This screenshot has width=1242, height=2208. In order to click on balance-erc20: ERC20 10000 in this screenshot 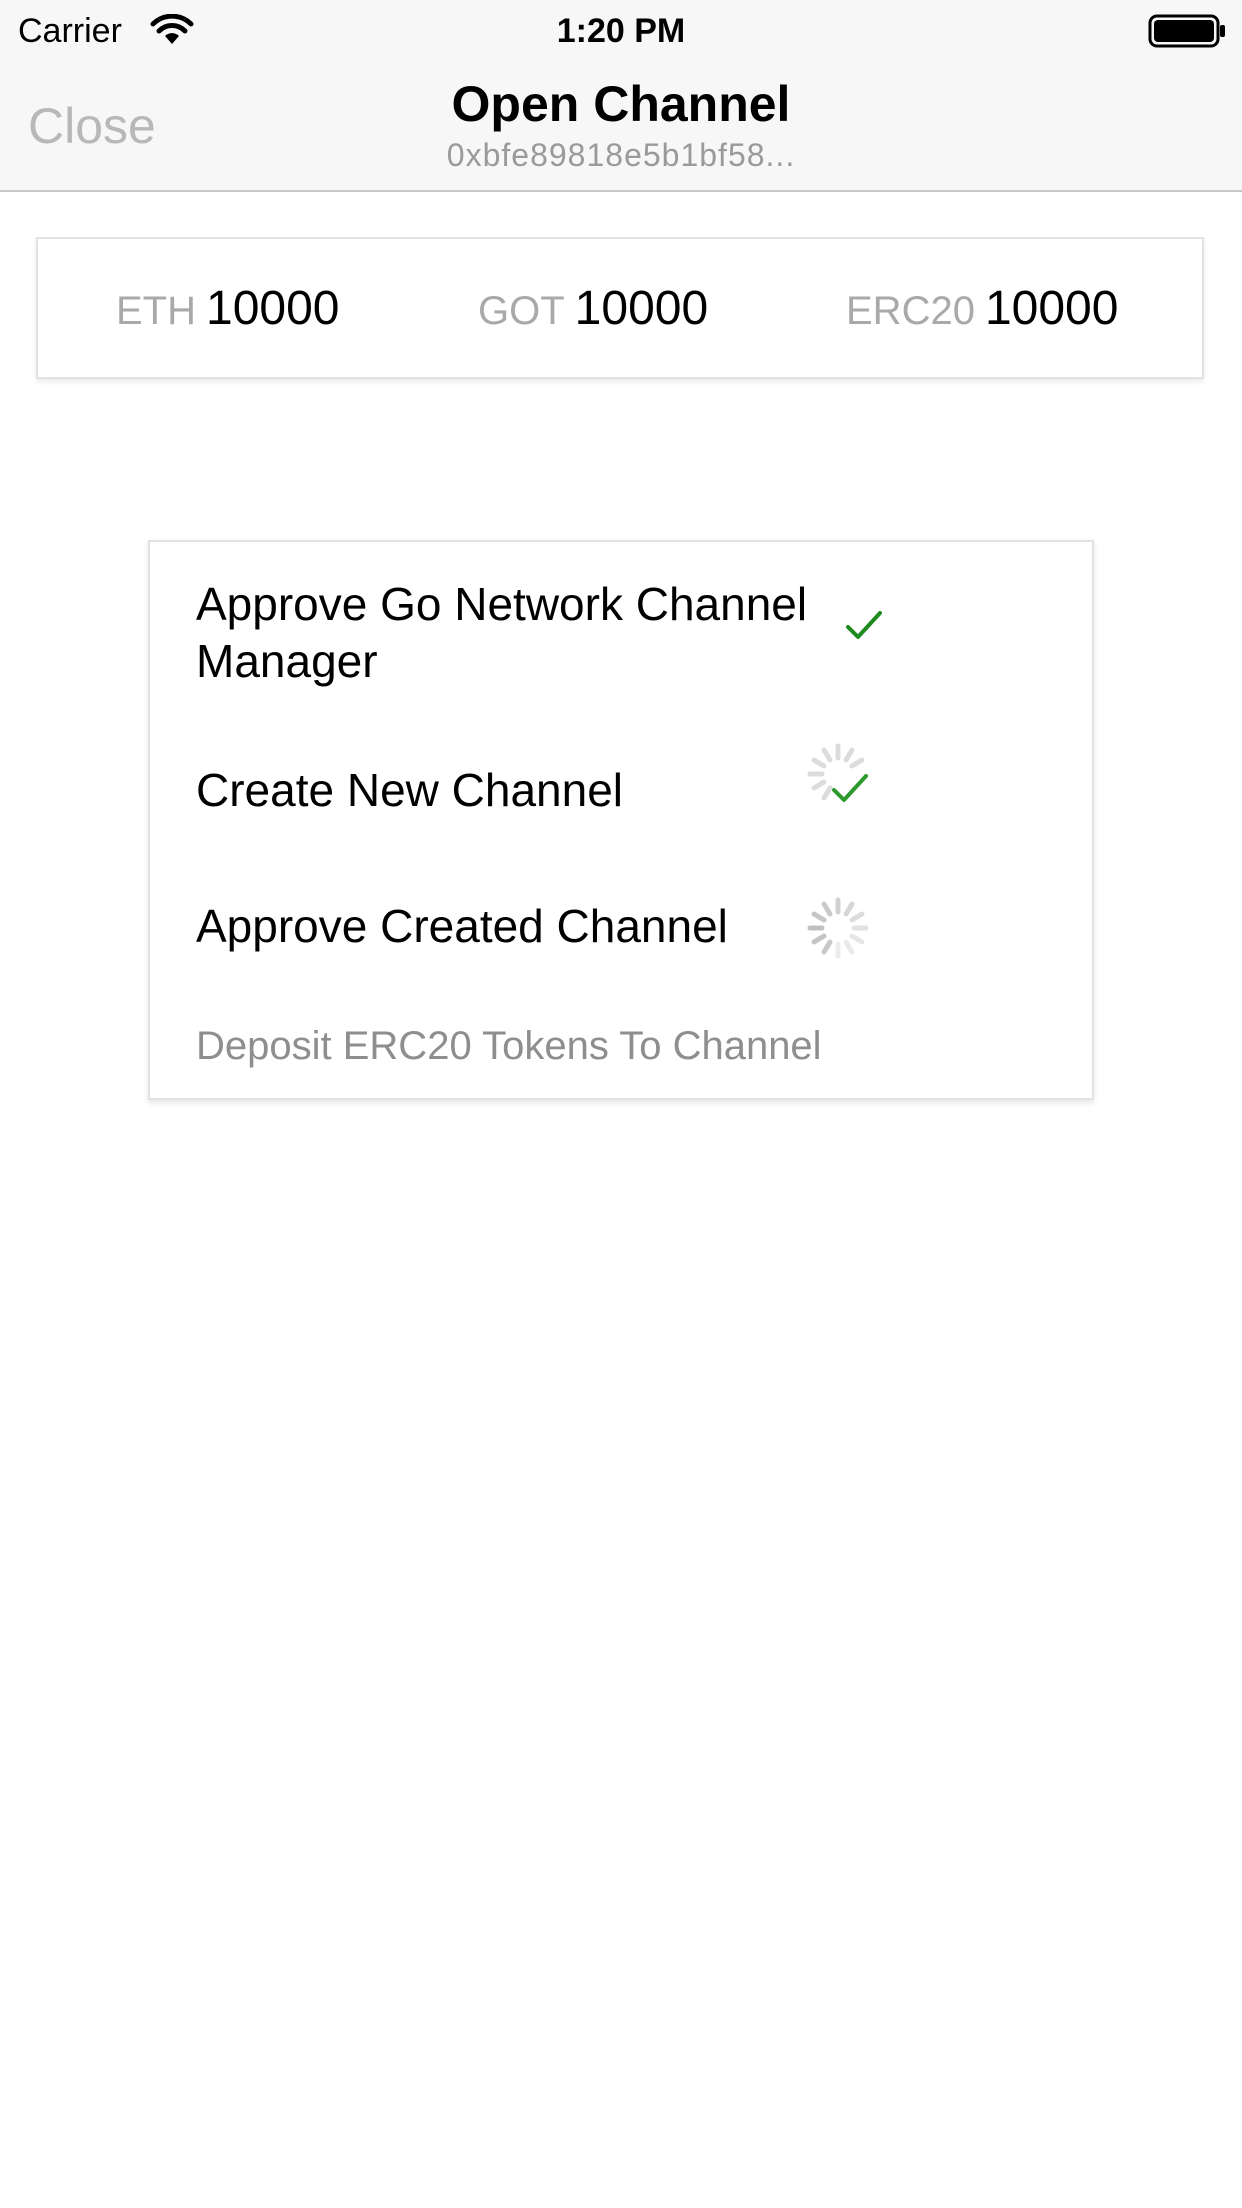, I will do `click(982, 314)`.